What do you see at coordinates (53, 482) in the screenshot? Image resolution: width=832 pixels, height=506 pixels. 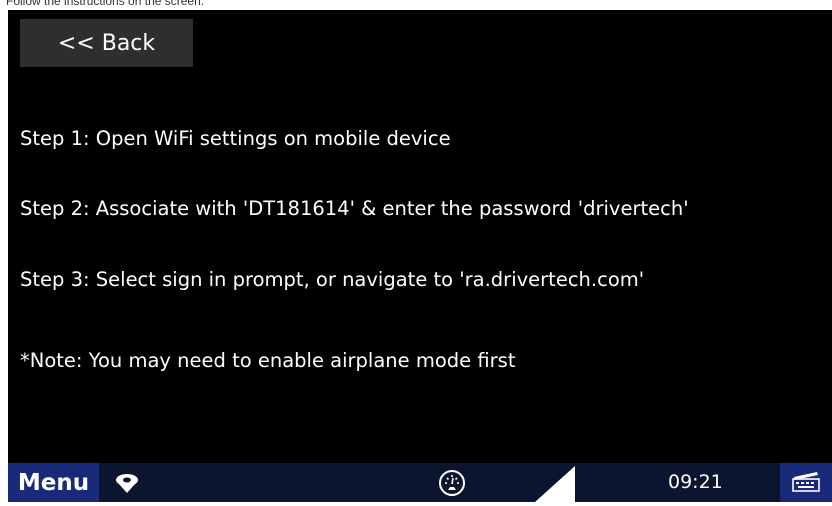 I see `menu-button: Menu` at bounding box center [53, 482].